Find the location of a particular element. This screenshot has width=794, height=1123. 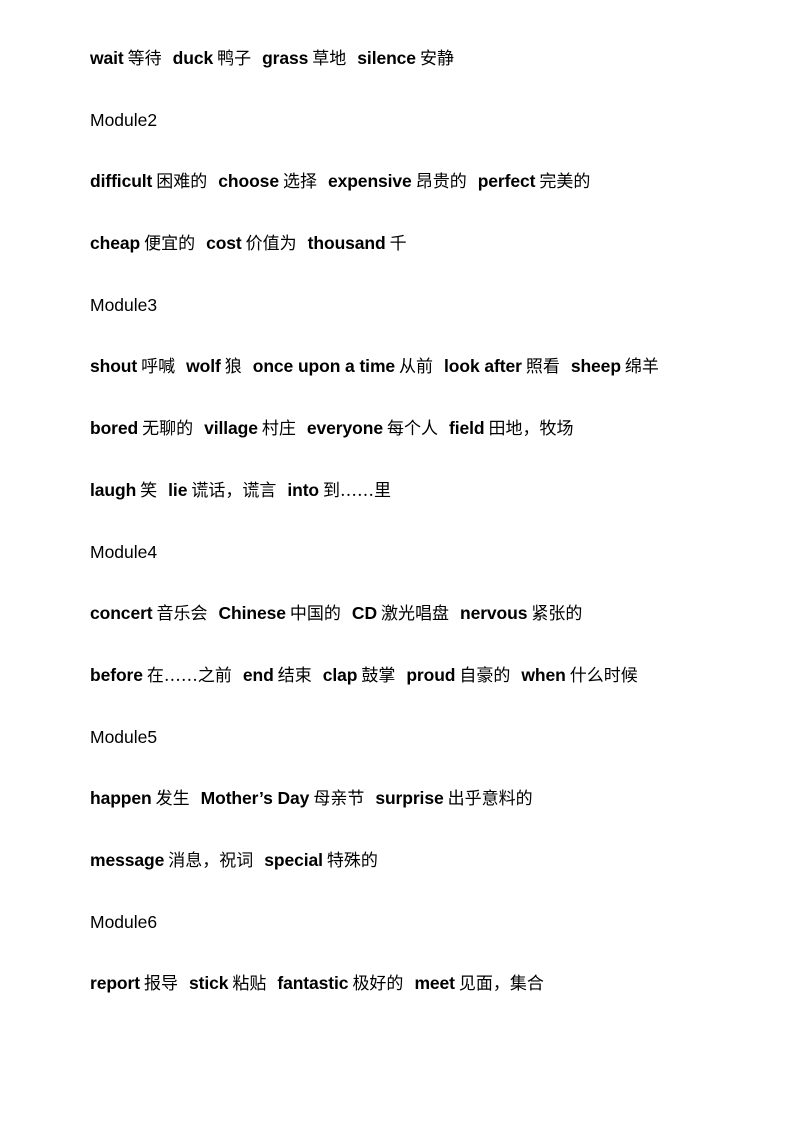

vocab-word-en: shout is located at coordinates (114, 366).